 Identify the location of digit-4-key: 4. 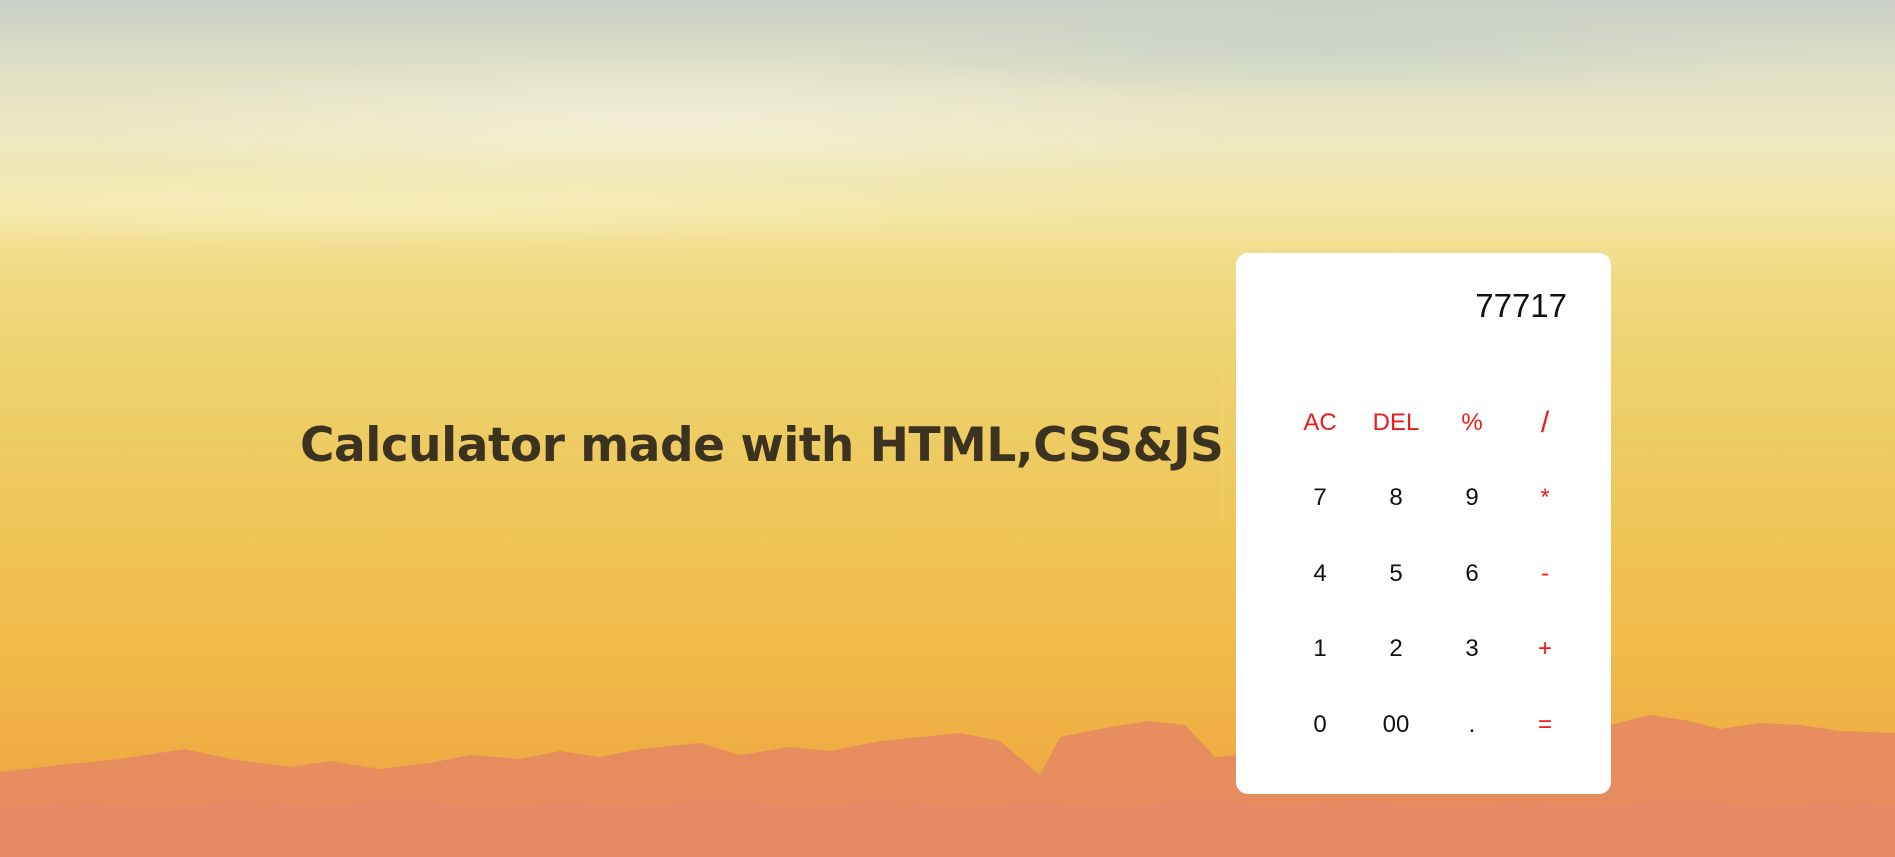
(1320, 574).